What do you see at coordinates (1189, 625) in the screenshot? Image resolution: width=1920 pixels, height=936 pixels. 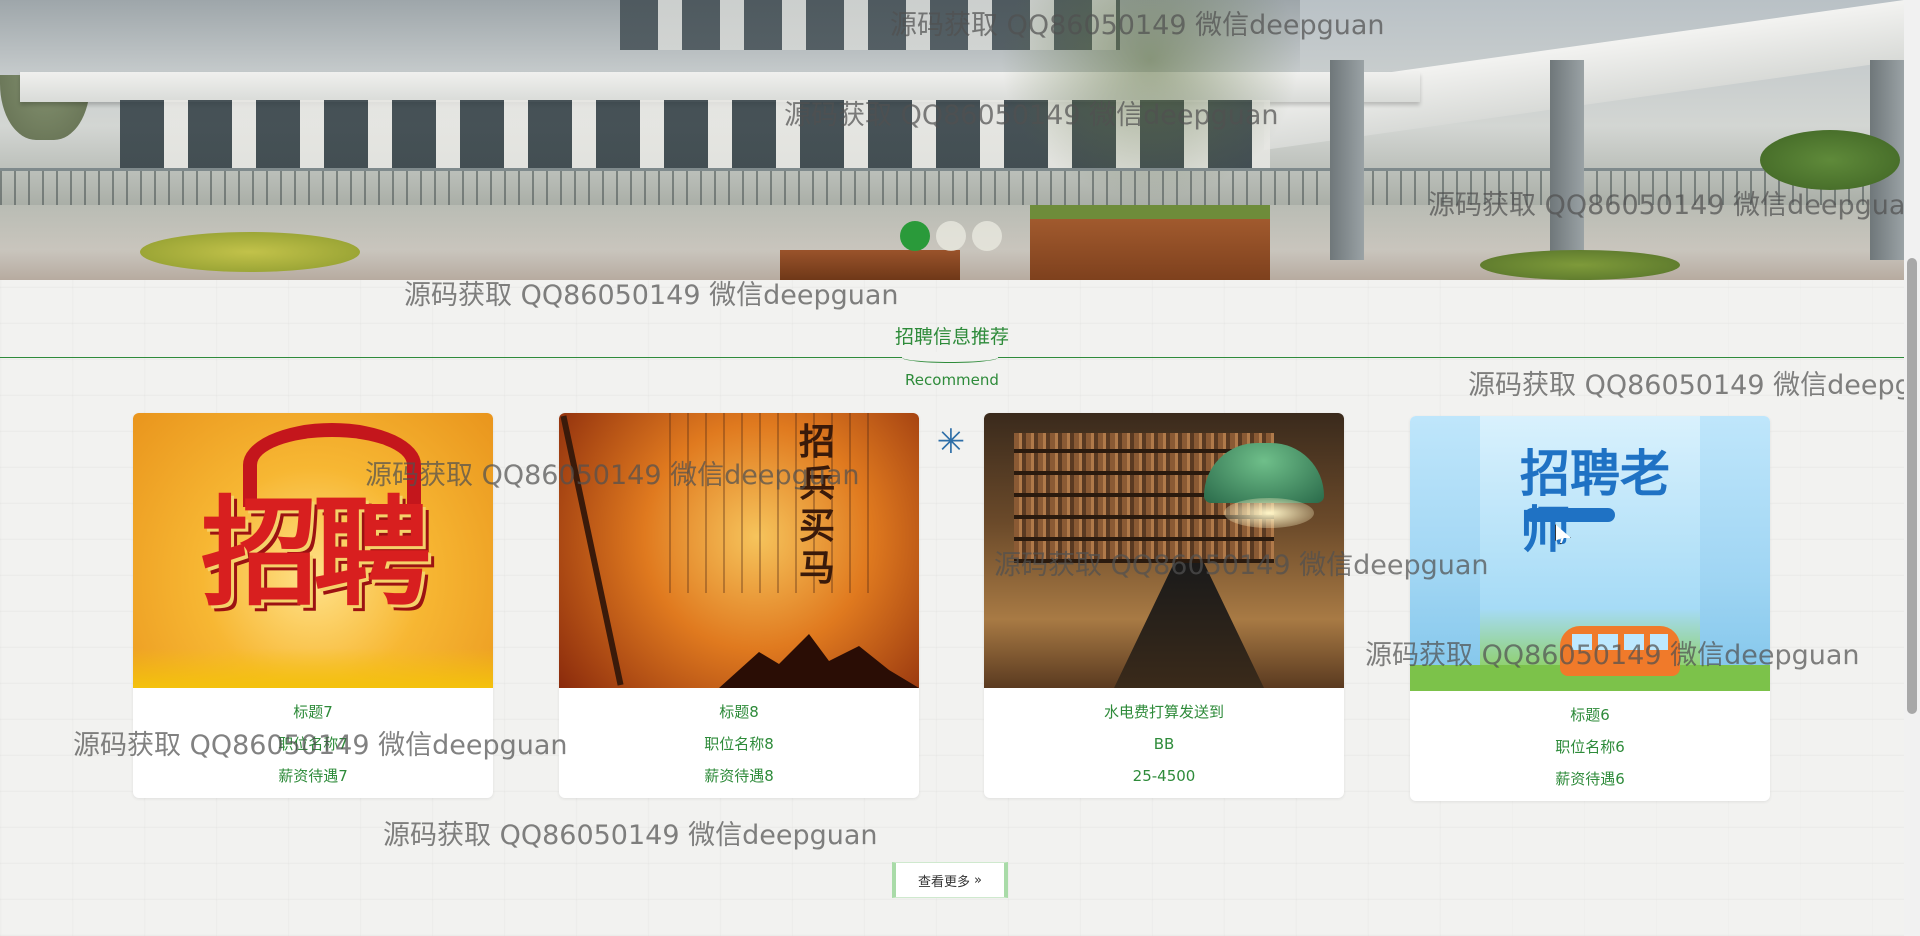 I see `reading-table` at bounding box center [1189, 625].